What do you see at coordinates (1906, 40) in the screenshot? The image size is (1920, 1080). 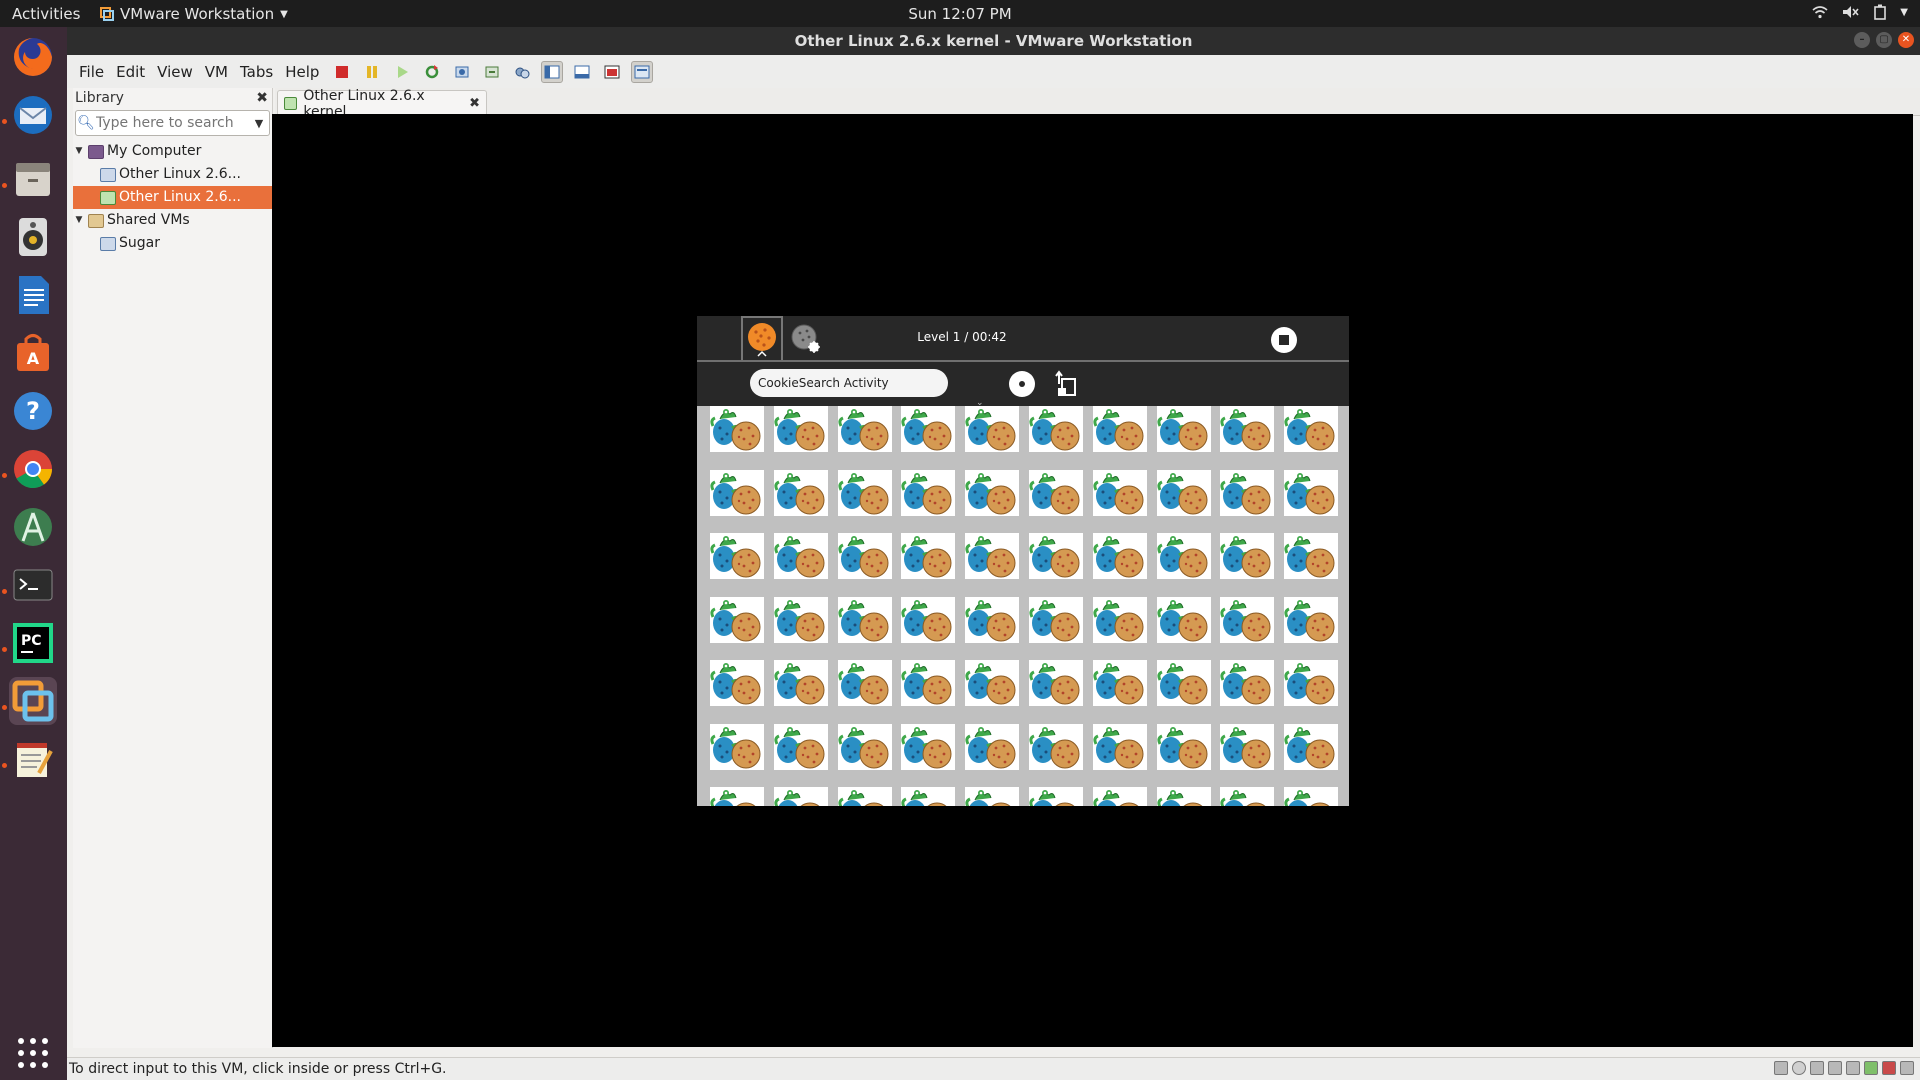 I see `close-button: ✕` at bounding box center [1906, 40].